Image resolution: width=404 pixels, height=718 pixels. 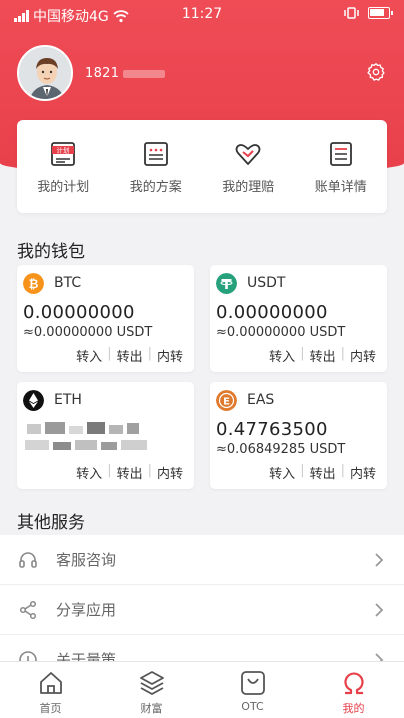 I want to click on tab-home: 首页, so click(x=50, y=690).